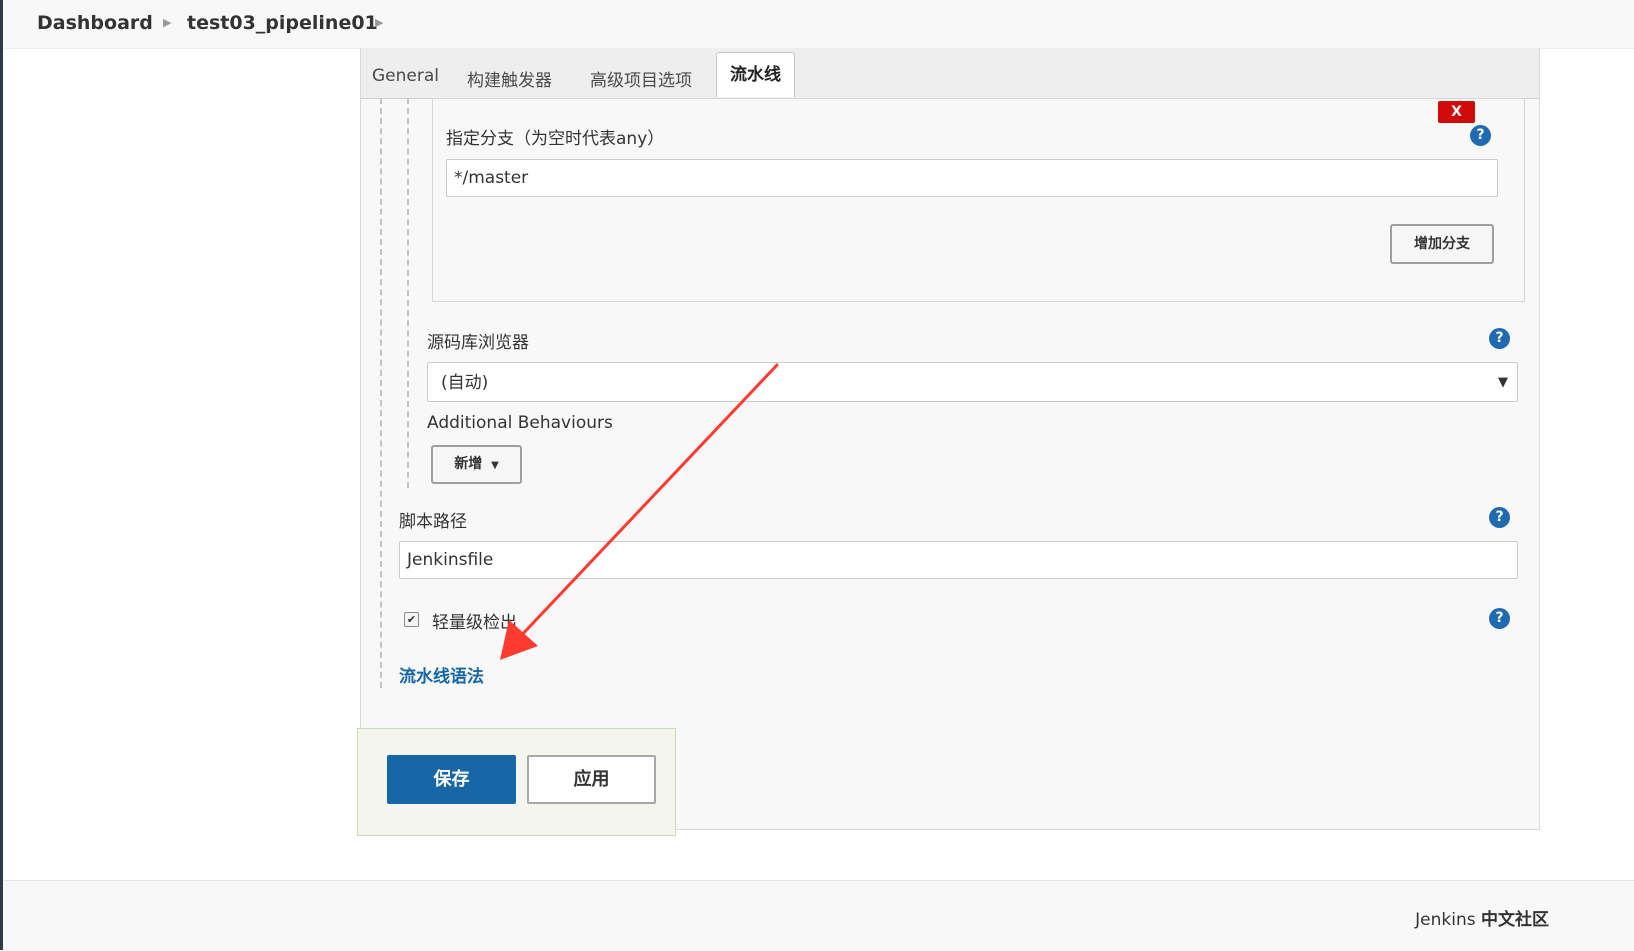 The height and width of the screenshot is (951, 1634). I want to click on tab-build-triggers: 构建触发器, so click(509, 78).